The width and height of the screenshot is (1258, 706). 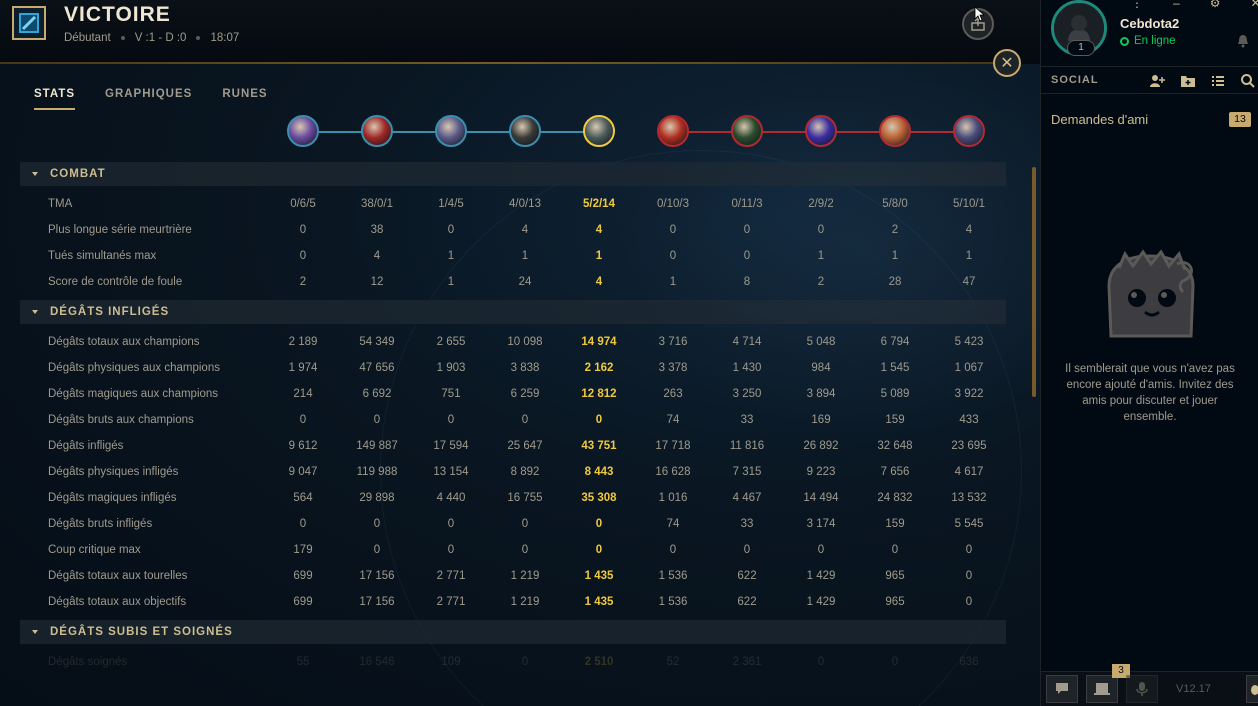 What do you see at coordinates (1252, 689) in the screenshot?
I see `bug-report-button` at bounding box center [1252, 689].